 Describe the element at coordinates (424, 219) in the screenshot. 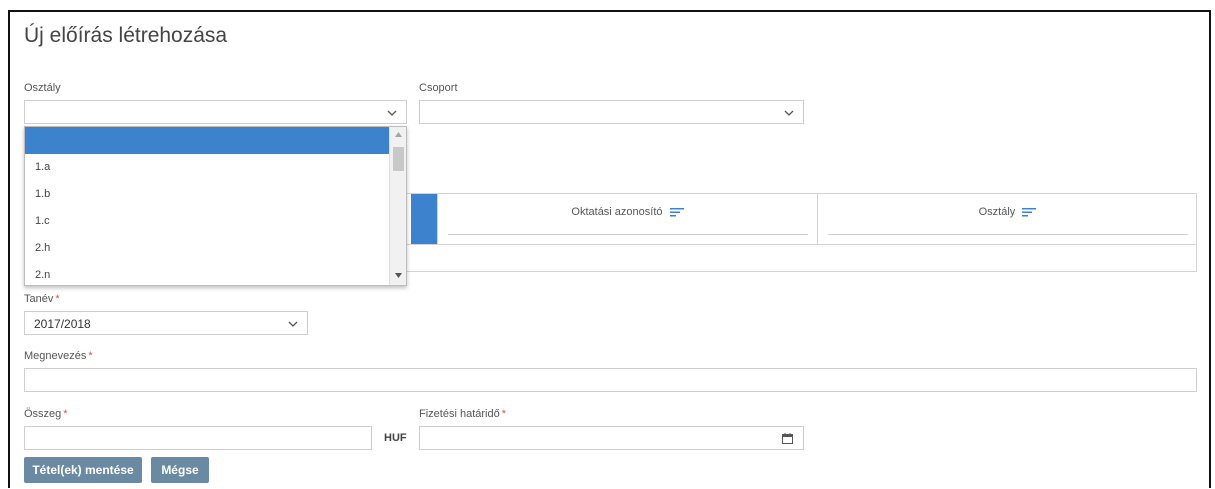

I see `table-select-column` at that location.